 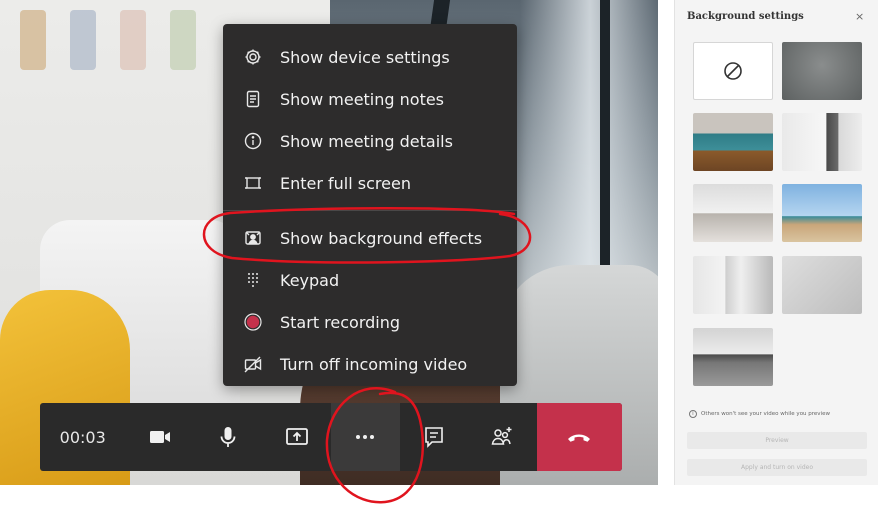 I want to click on menu-divider, so click(x=370, y=210).